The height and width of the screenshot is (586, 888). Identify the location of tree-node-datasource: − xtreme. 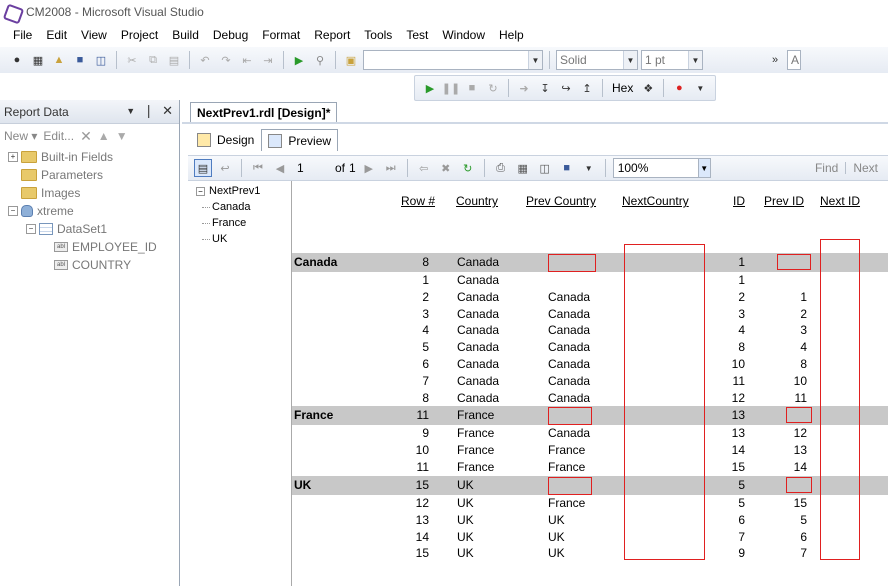
(93, 211).